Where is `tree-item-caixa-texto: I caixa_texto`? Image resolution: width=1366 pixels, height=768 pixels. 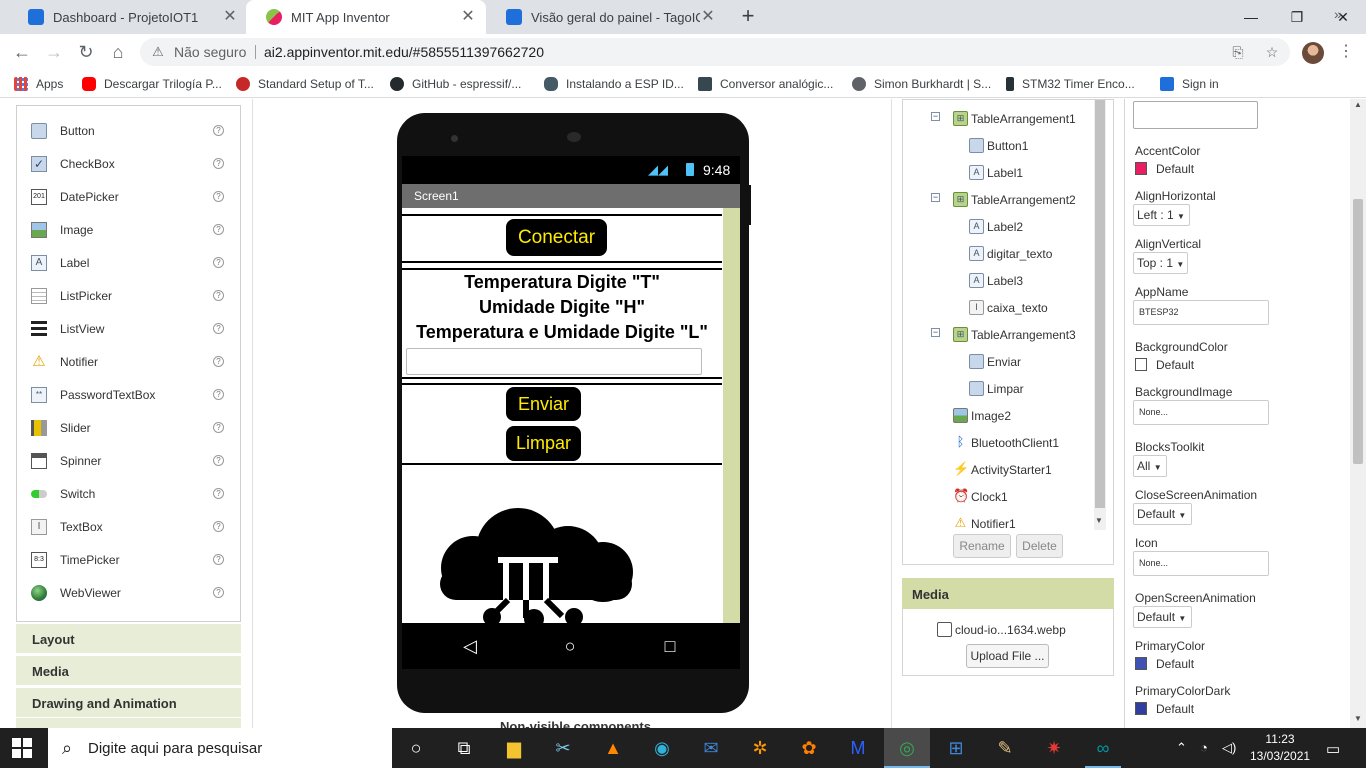 tree-item-caixa-texto: I caixa_texto is located at coordinates (1008, 307).